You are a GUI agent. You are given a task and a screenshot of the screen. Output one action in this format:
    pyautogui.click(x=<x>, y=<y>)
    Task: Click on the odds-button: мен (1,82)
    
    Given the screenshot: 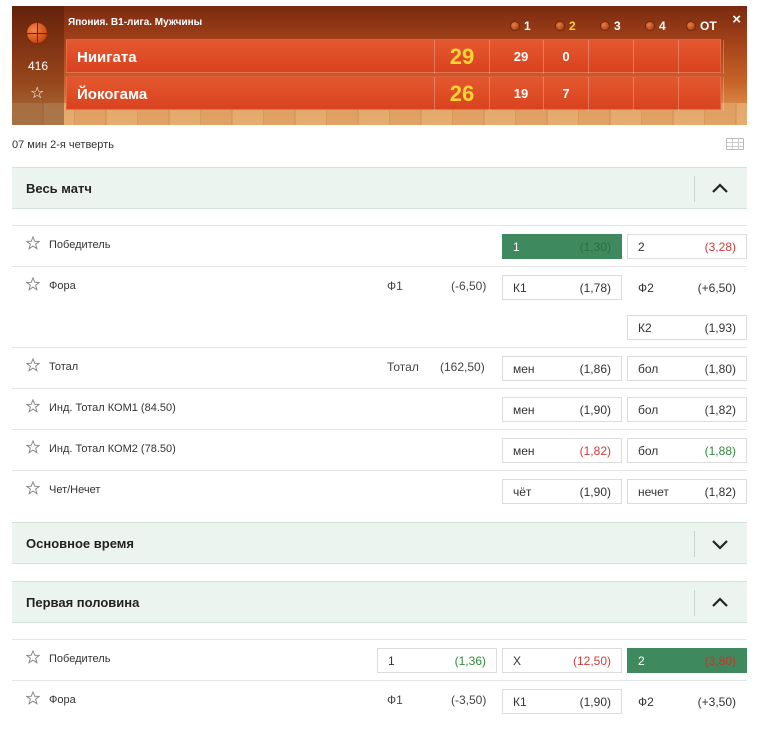 What is the action you would take?
    pyautogui.click(x=562, y=450)
    